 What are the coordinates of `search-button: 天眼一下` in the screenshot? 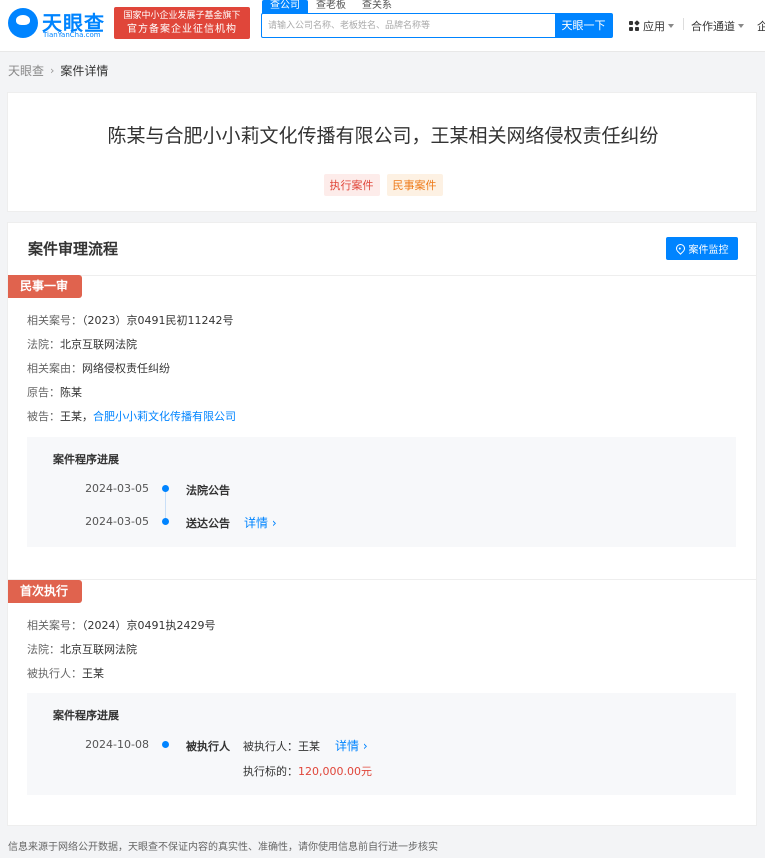 It's located at (583, 25).